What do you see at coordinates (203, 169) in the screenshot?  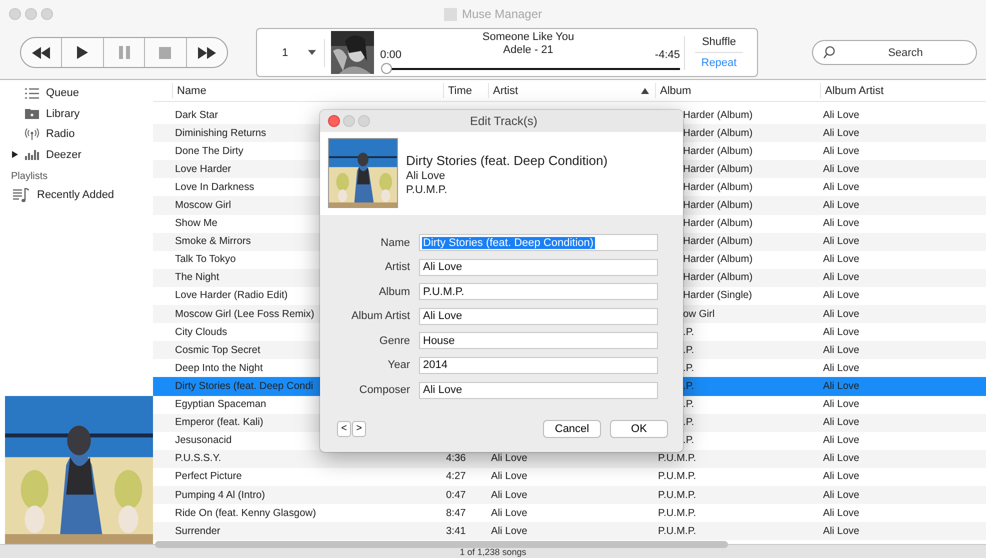 I see `table-cell: Love Harder` at bounding box center [203, 169].